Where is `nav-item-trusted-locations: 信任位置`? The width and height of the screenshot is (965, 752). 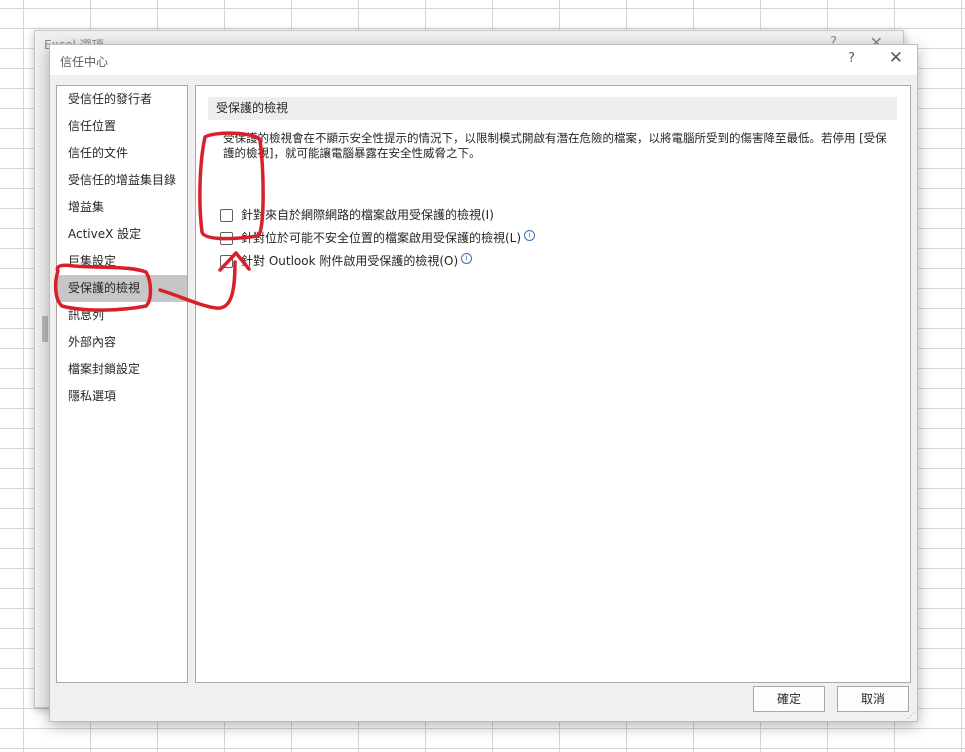 nav-item-trusted-locations: 信任位置 is located at coordinates (122, 126).